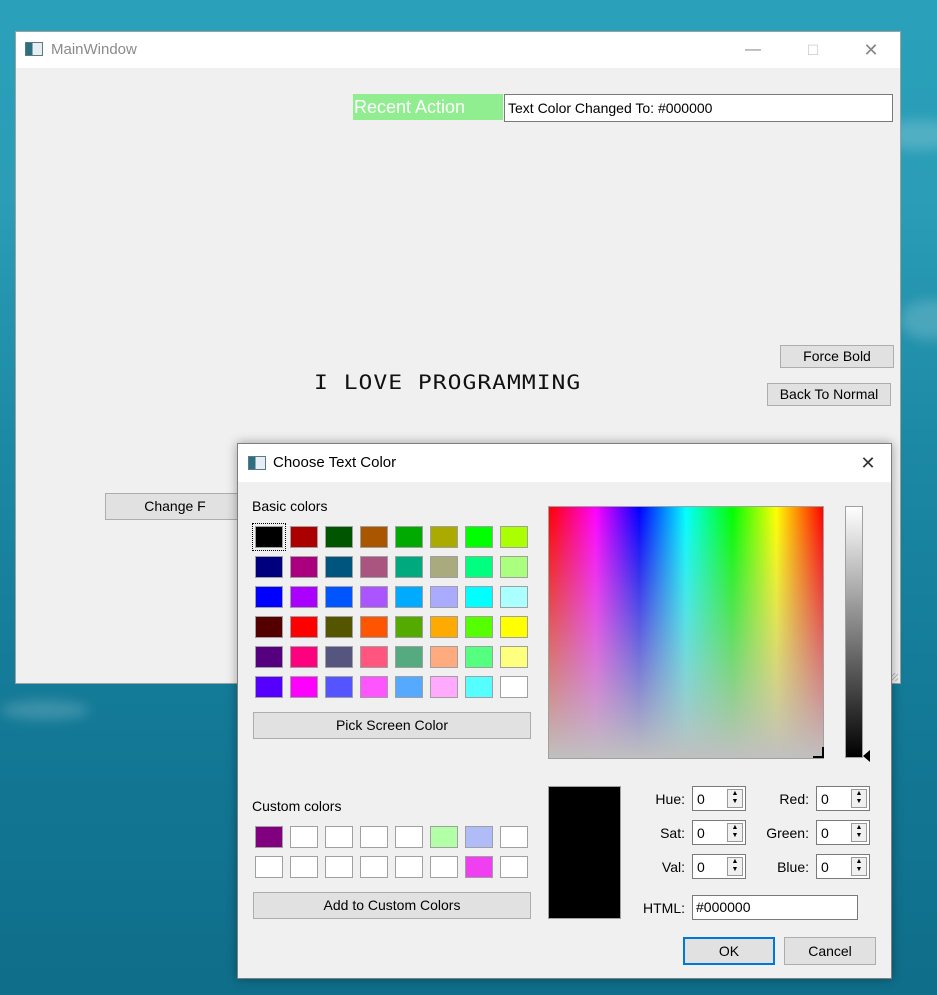  What do you see at coordinates (829, 394) in the screenshot?
I see `back-to-normal-button: Back To Normal` at bounding box center [829, 394].